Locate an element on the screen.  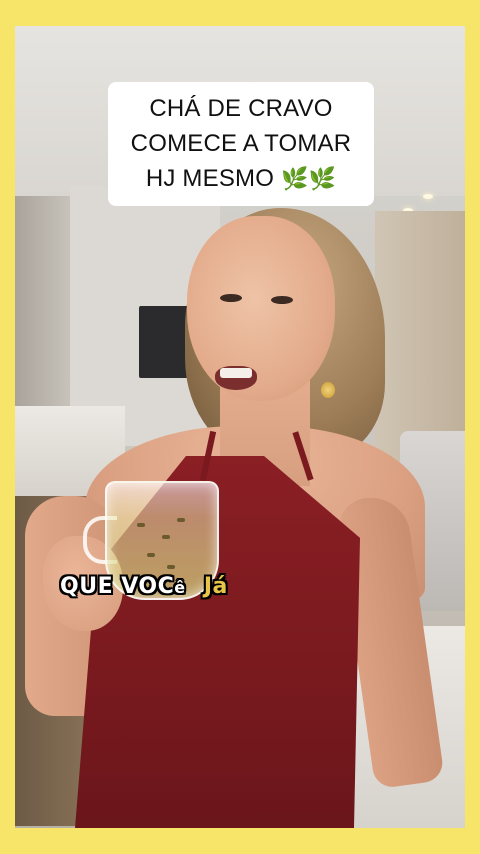
caption-highlight-word: Já is located at coordinates (215, 586).